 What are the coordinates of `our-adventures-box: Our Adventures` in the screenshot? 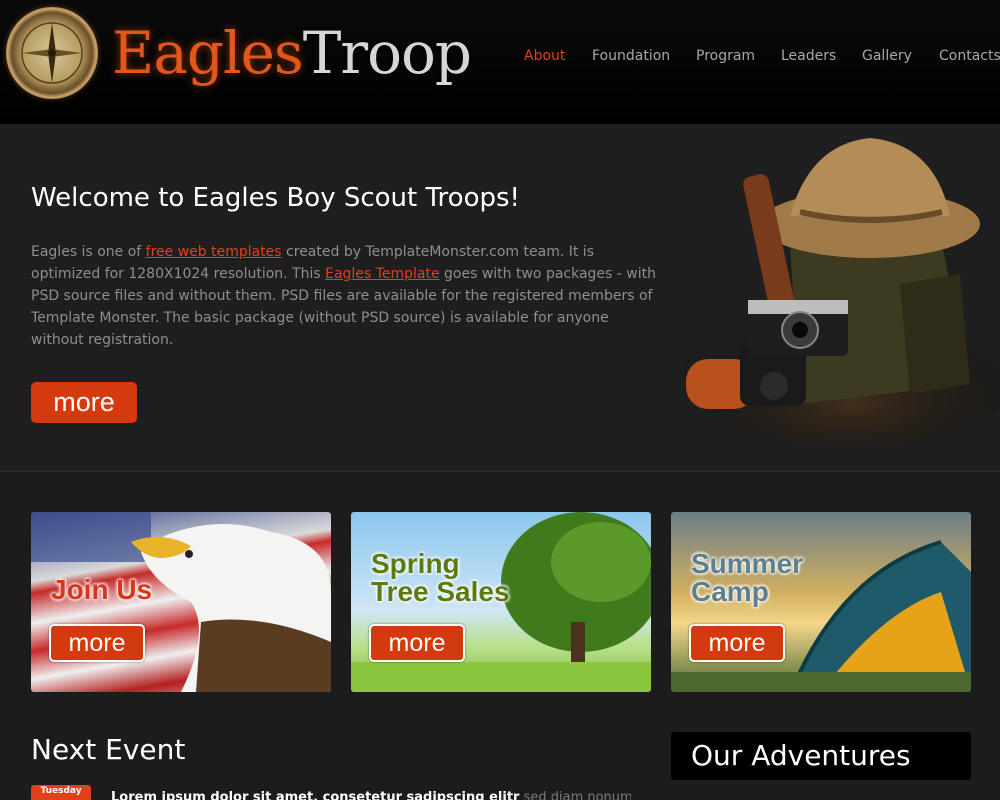 It's located at (821, 756).